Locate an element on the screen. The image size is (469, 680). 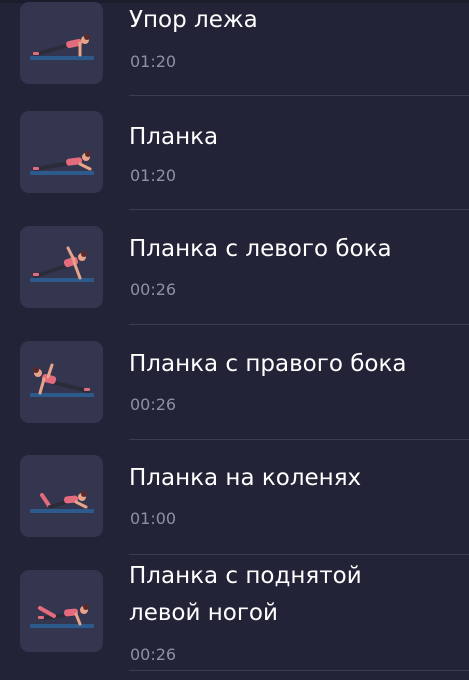
exercise-title-line: левой ногой is located at coordinates (203, 613).